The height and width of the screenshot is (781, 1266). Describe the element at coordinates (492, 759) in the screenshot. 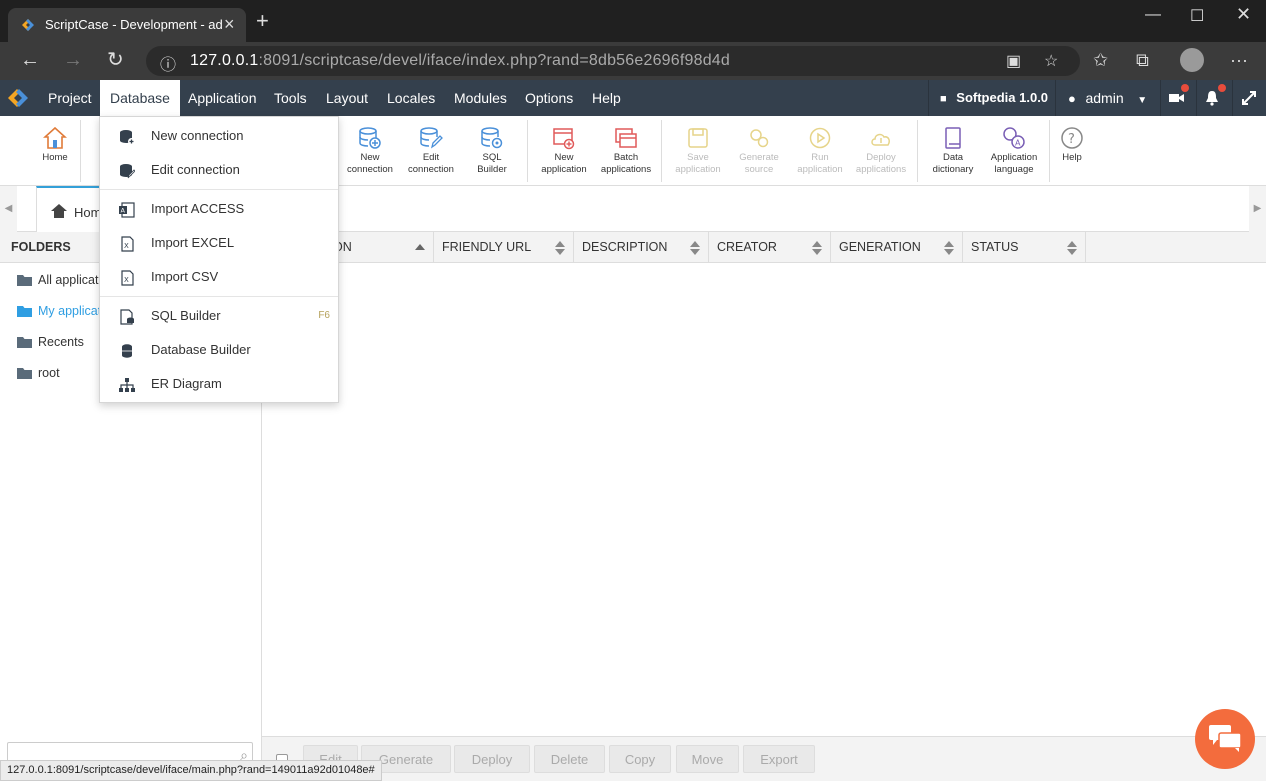

I see `deploy-button: Deploy` at that location.